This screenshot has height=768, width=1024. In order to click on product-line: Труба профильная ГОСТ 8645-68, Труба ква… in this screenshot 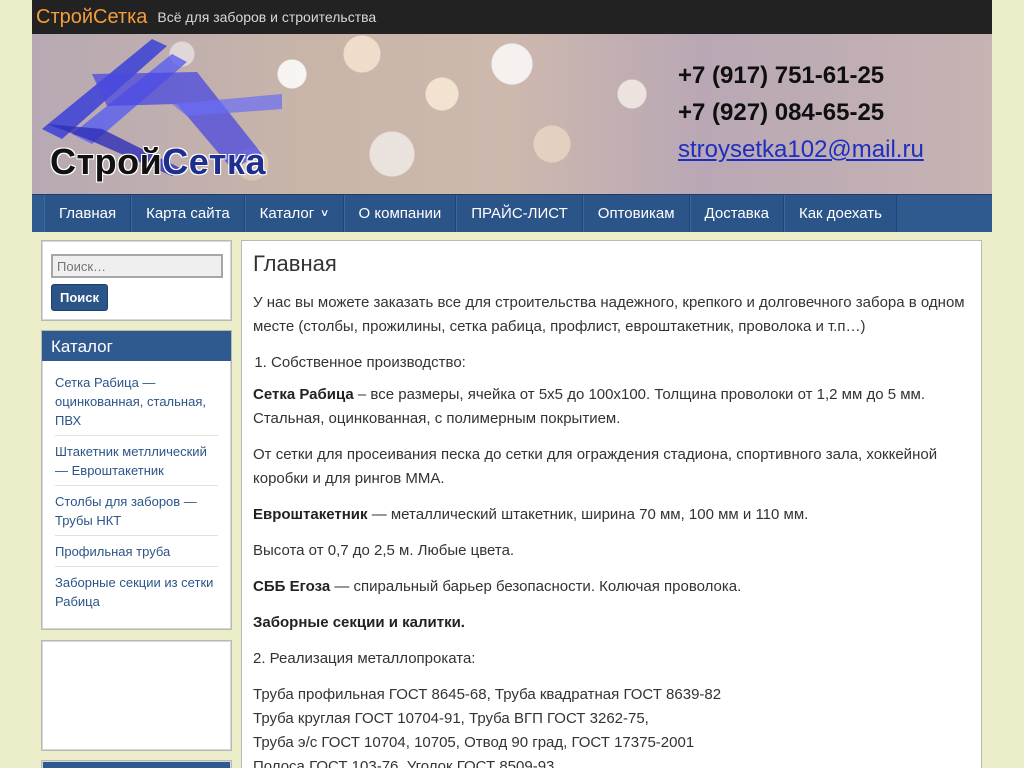, I will do `click(487, 694)`.